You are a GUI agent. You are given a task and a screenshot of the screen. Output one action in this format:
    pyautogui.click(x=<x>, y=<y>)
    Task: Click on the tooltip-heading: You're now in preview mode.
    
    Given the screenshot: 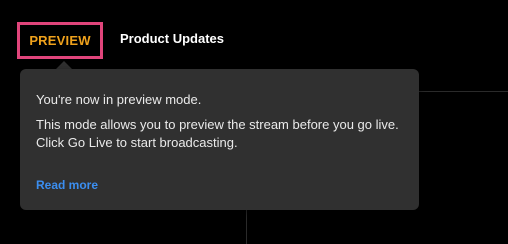 What is the action you would take?
    pyautogui.click(x=119, y=99)
    